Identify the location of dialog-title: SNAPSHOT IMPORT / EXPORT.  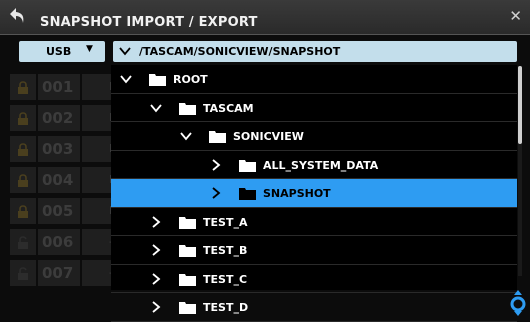
(149, 22).